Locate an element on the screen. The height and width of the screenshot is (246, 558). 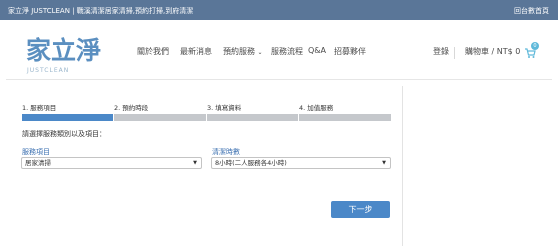
cart-count-badge: 0 is located at coordinates (535, 46).